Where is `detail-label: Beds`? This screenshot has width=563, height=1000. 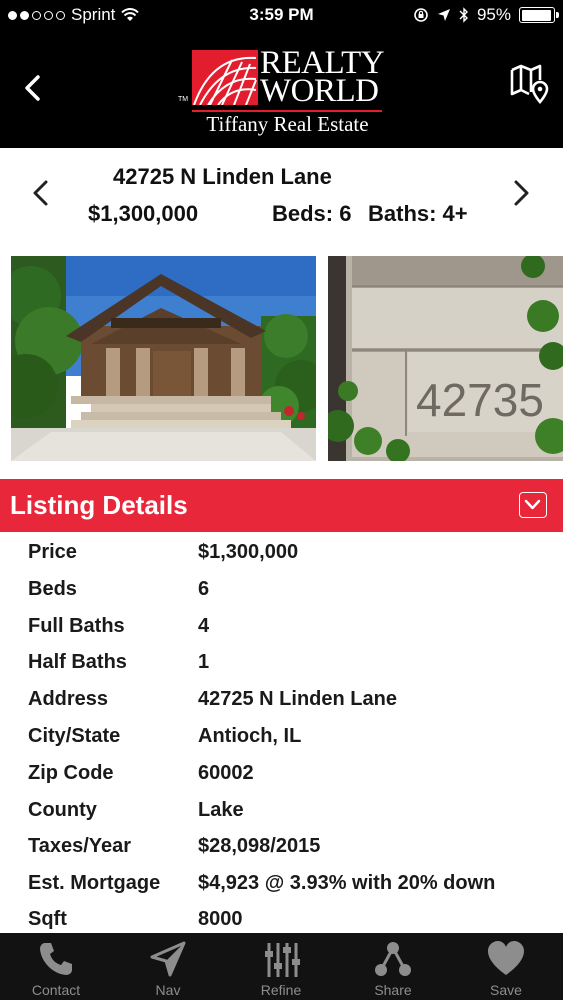 detail-label: Beds is located at coordinates (52, 589).